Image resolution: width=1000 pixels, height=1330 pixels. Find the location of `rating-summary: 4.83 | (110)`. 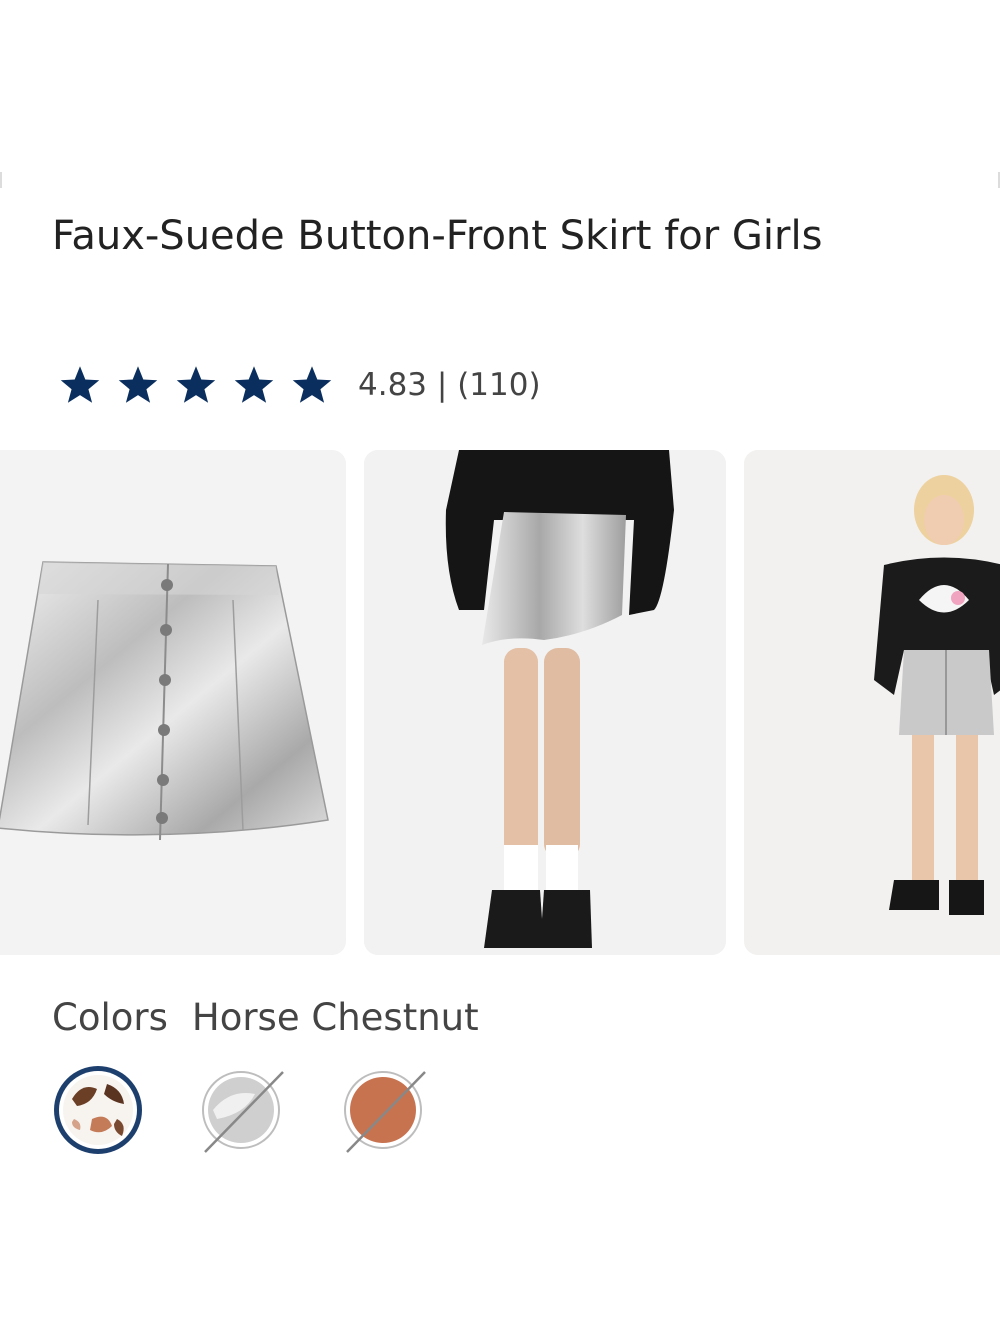

rating-summary: 4.83 | (110) is located at coordinates (449, 385).